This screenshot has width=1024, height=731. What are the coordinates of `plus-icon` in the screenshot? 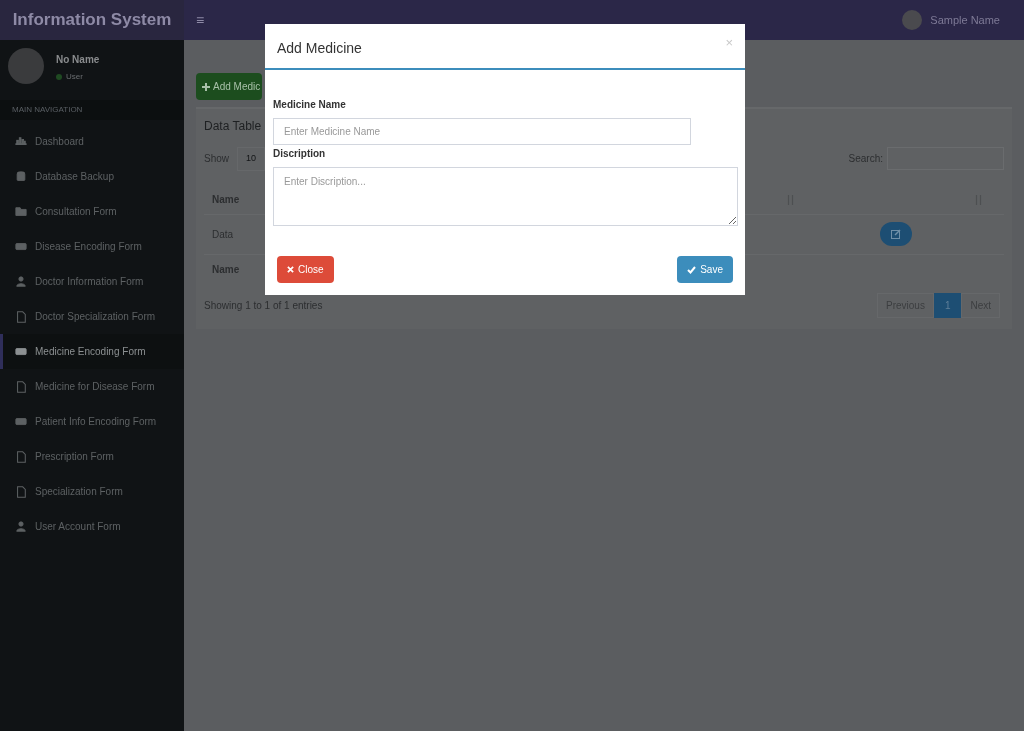 It's located at (206, 86).